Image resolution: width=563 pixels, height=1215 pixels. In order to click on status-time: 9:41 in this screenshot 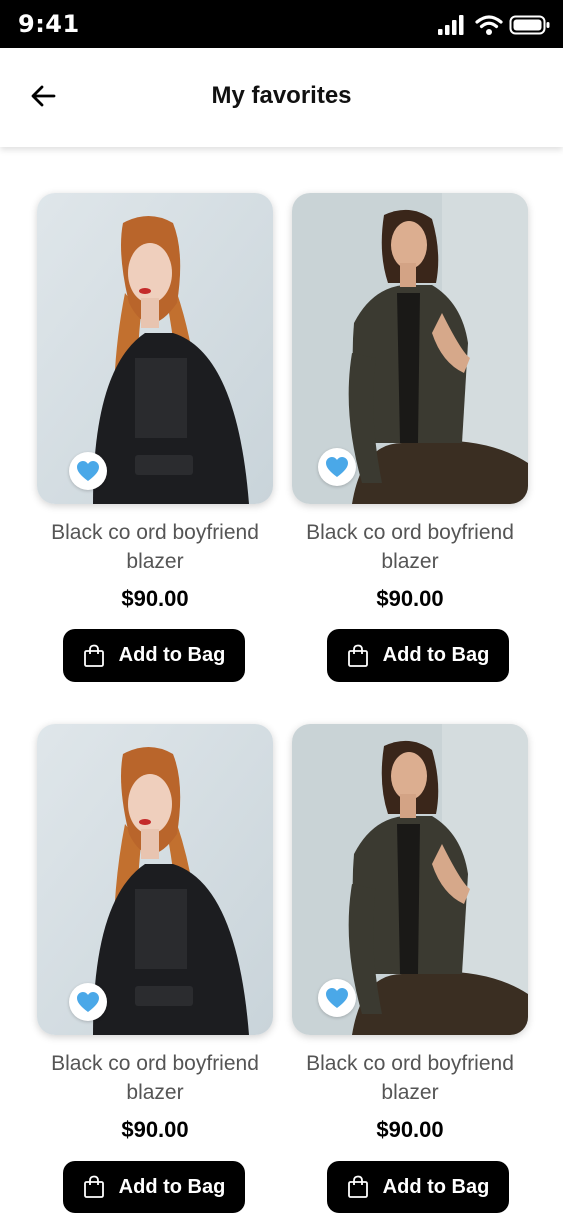, I will do `click(49, 24)`.